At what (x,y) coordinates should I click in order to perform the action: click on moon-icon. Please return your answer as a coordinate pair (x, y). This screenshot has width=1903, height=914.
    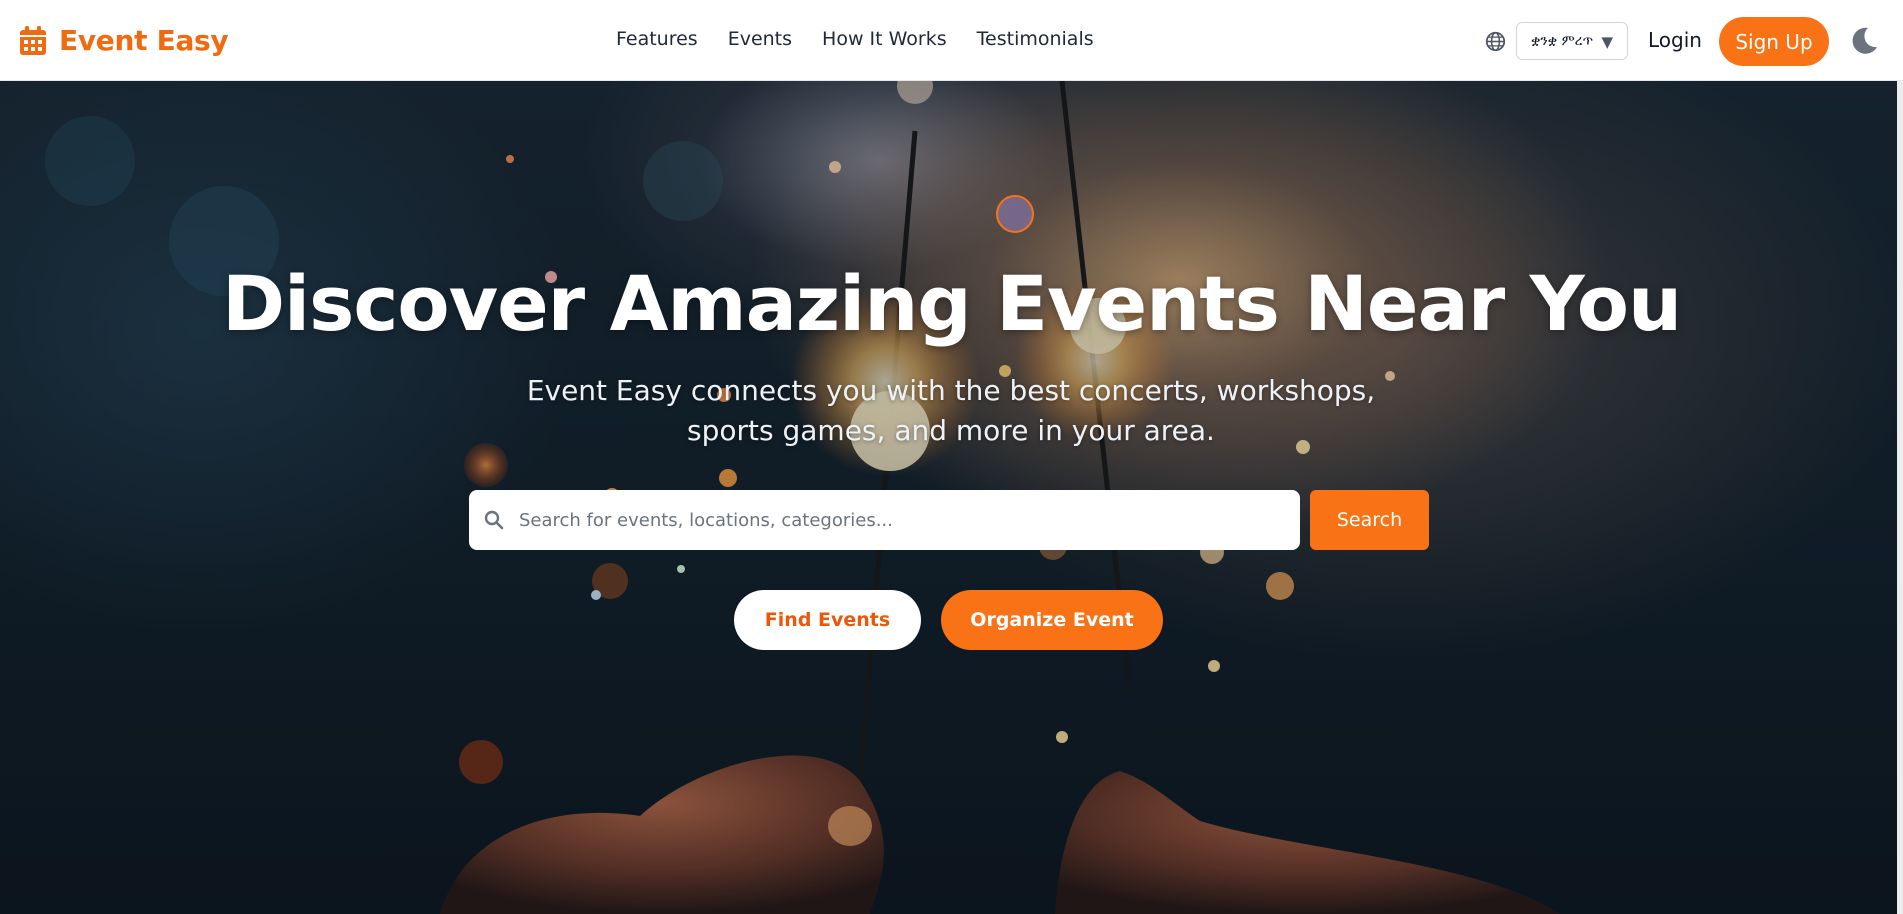
    Looking at the image, I should click on (1864, 41).